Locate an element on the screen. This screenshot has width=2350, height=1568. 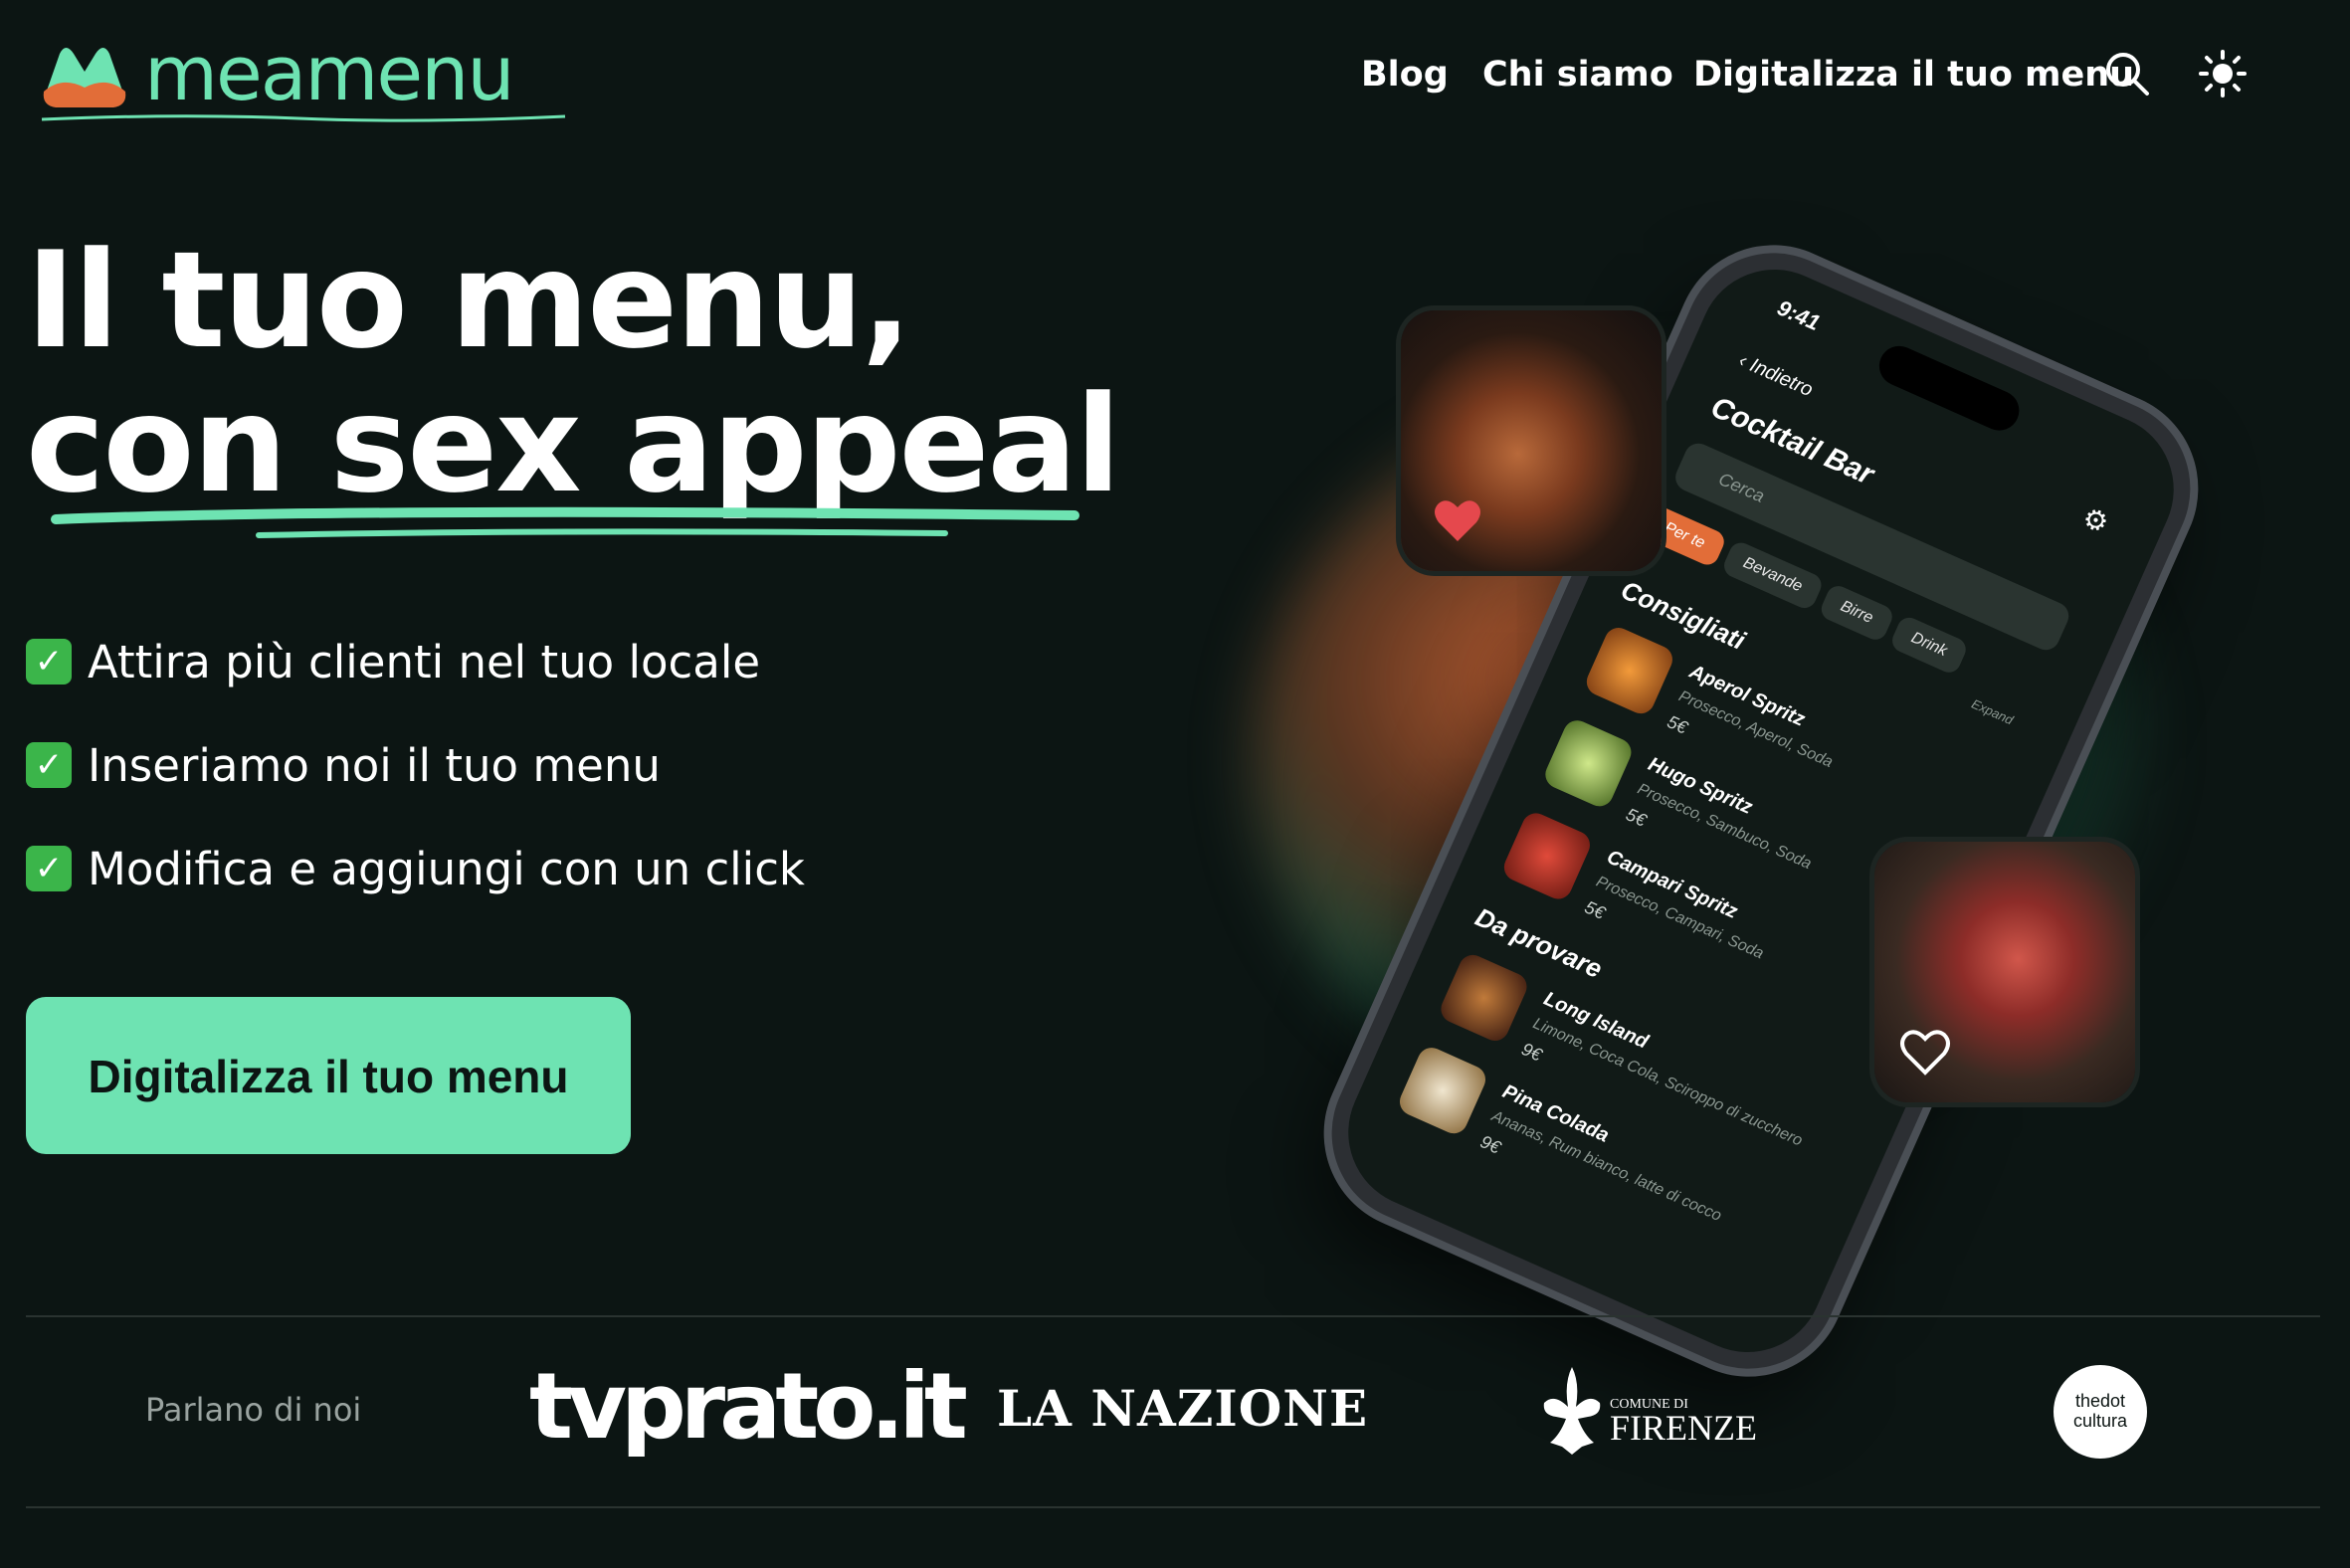
nav-blog: Blog is located at coordinates (1405, 74).